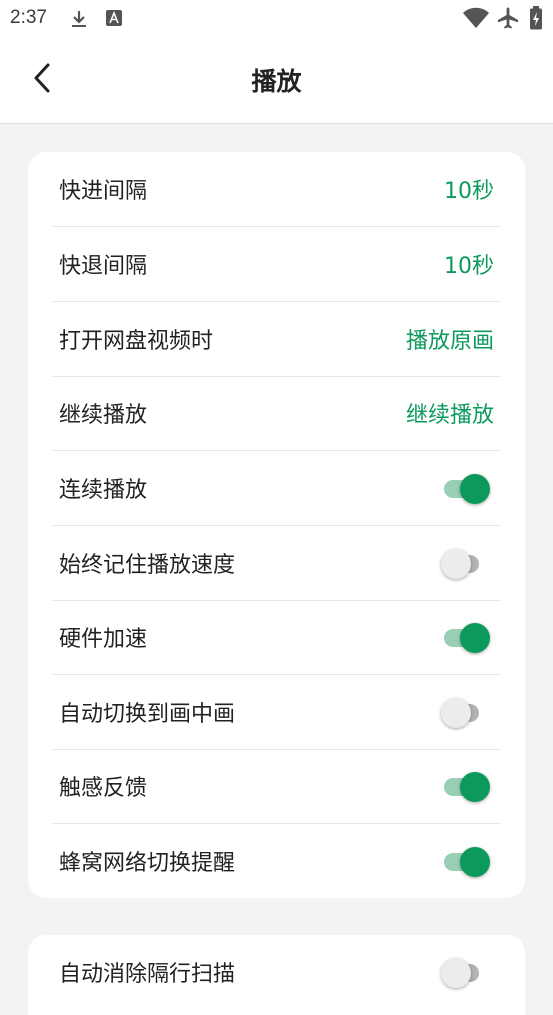 The height and width of the screenshot is (1015, 553). Describe the element at coordinates (276, 712) in the screenshot. I see `setting-row-auto-pip: 自动切换到画中画` at that location.